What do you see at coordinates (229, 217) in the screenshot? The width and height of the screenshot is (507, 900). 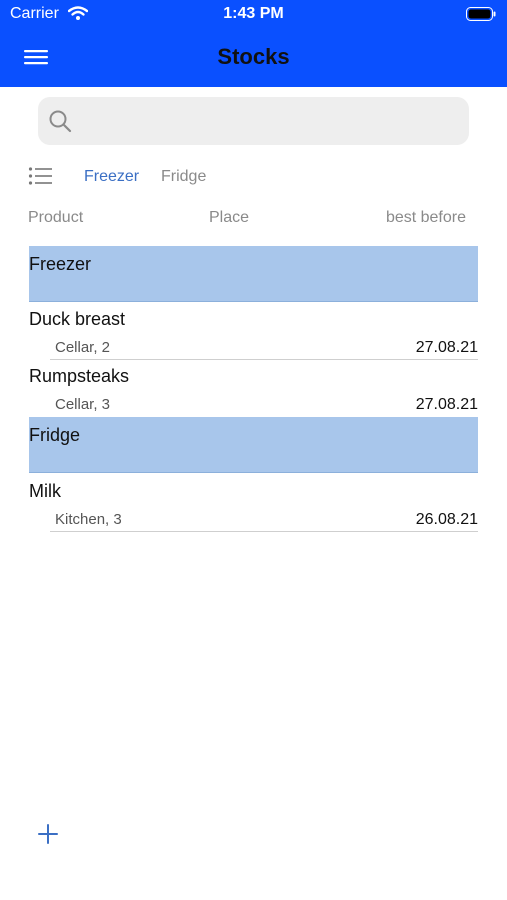 I see `column-place: Place` at bounding box center [229, 217].